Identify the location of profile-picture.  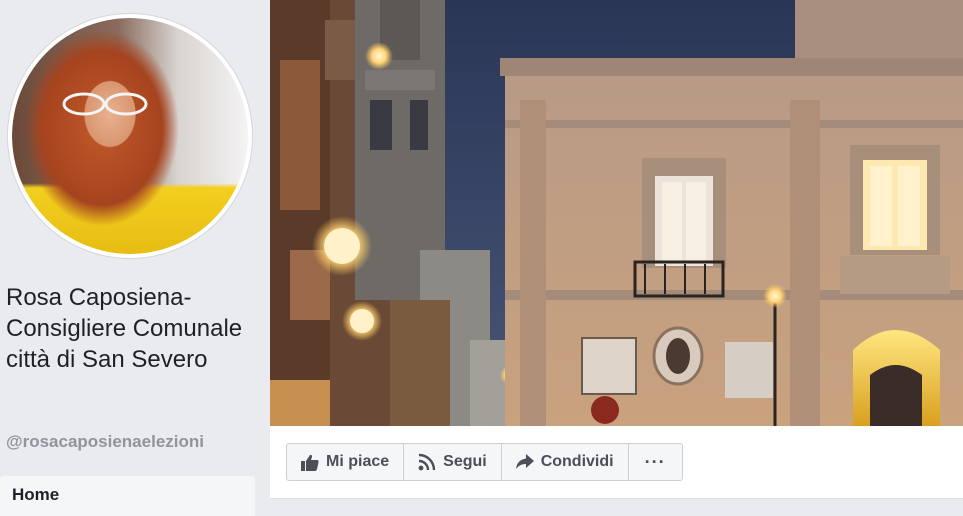
(130, 136).